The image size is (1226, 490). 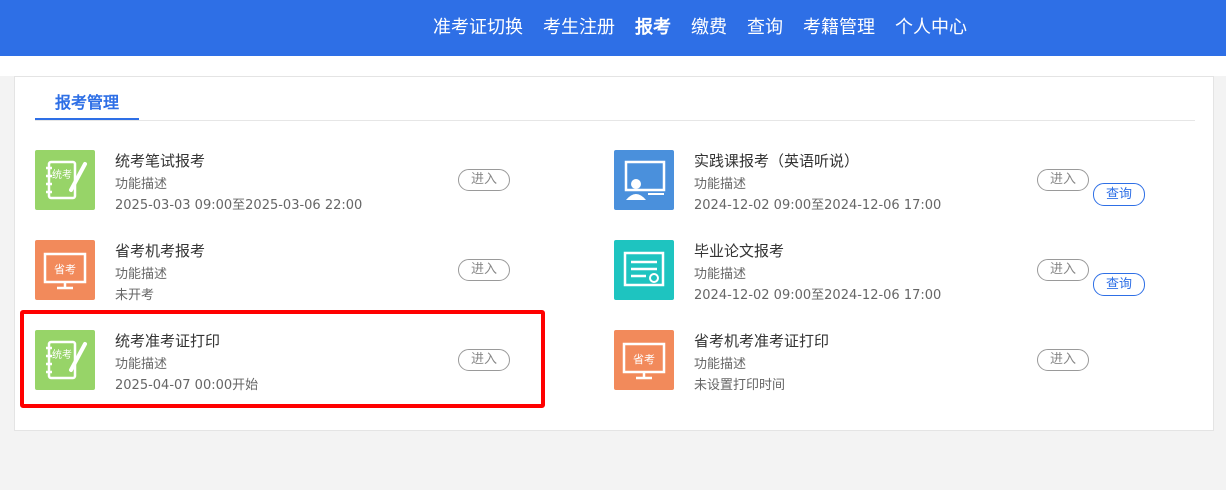 What do you see at coordinates (740, 385) in the screenshot?
I see `card-time: 未设置打印时间` at bounding box center [740, 385].